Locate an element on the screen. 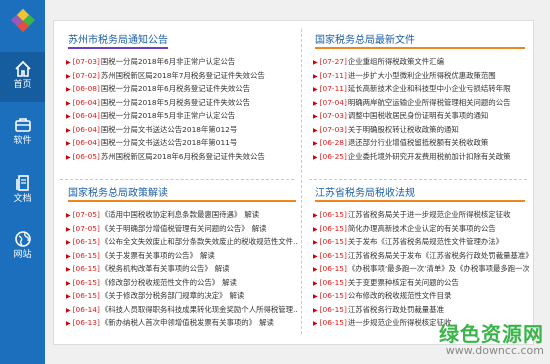 The height and width of the screenshot is (364, 550). app-logo-icon is located at coordinates (23, 20).